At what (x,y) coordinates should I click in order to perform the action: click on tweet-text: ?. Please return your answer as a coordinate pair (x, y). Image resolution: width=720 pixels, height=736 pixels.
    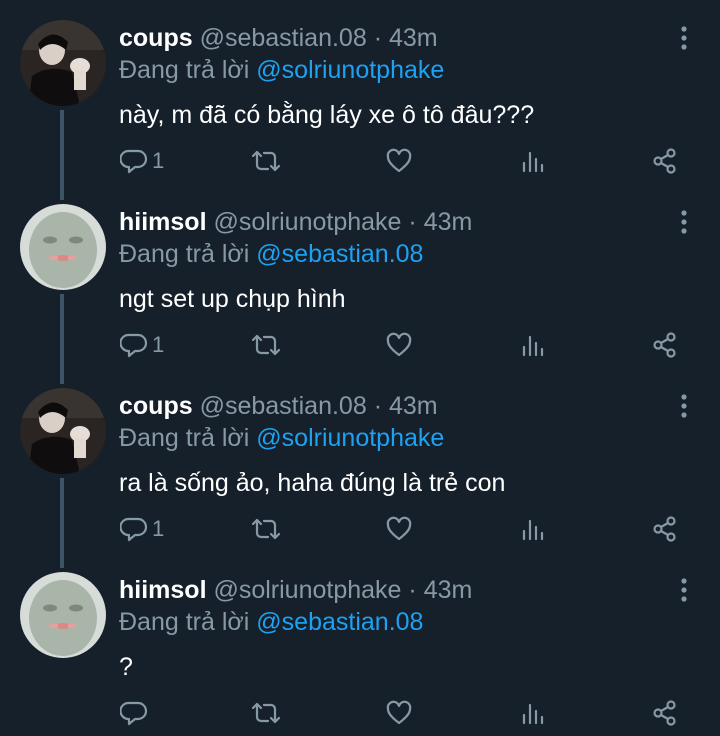
    Looking at the image, I should click on (126, 667).